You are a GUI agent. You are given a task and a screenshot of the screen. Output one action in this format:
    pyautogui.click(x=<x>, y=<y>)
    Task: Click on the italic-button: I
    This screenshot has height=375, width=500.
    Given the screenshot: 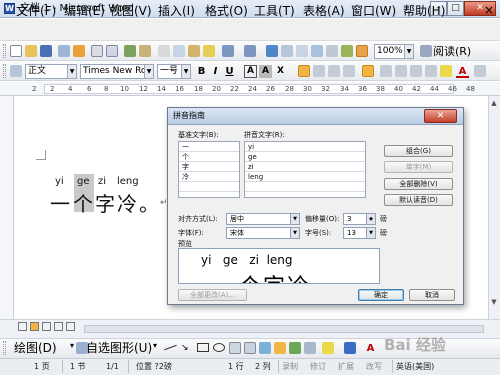 What is the action you would take?
    pyautogui.click(x=215, y=71)
    